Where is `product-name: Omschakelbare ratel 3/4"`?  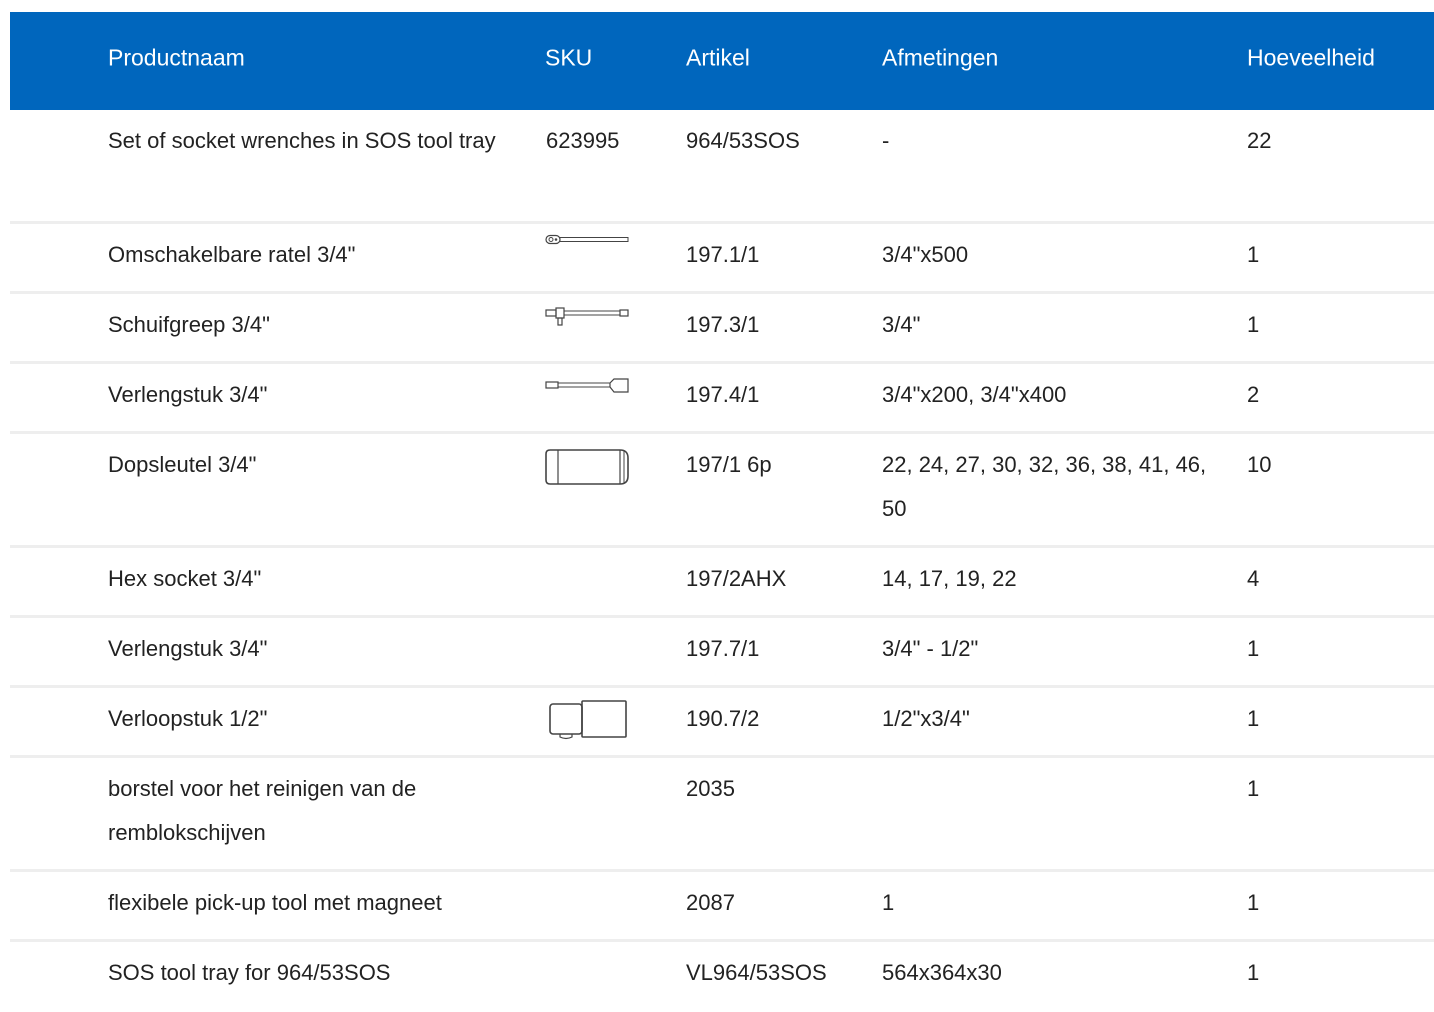 product-name: Omschakelbare ratel 3/4" is located at coordinates (232, 254).